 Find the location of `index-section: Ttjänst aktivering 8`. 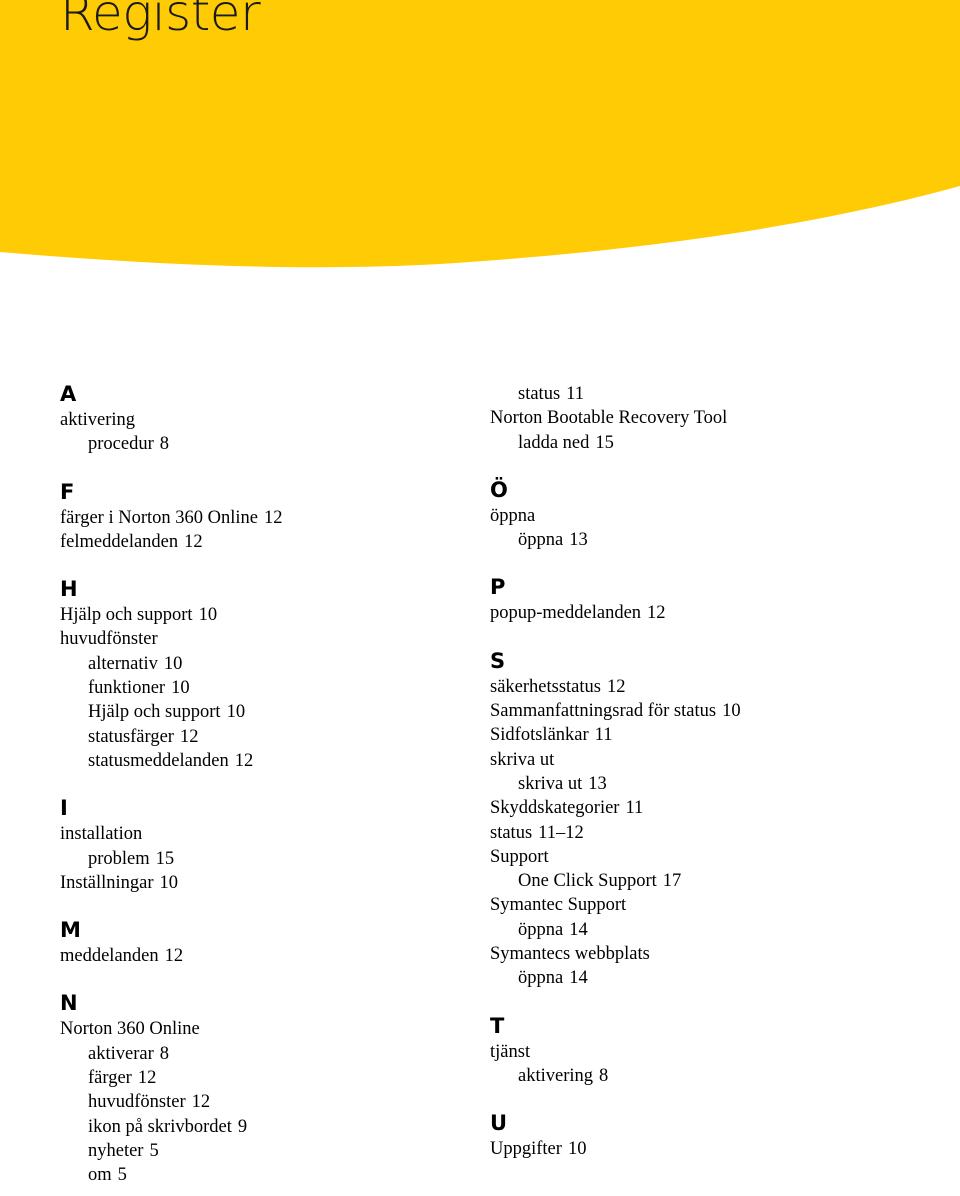

index-section: Ttjänst aktivering 8 is located at coordinates (690, 1051).